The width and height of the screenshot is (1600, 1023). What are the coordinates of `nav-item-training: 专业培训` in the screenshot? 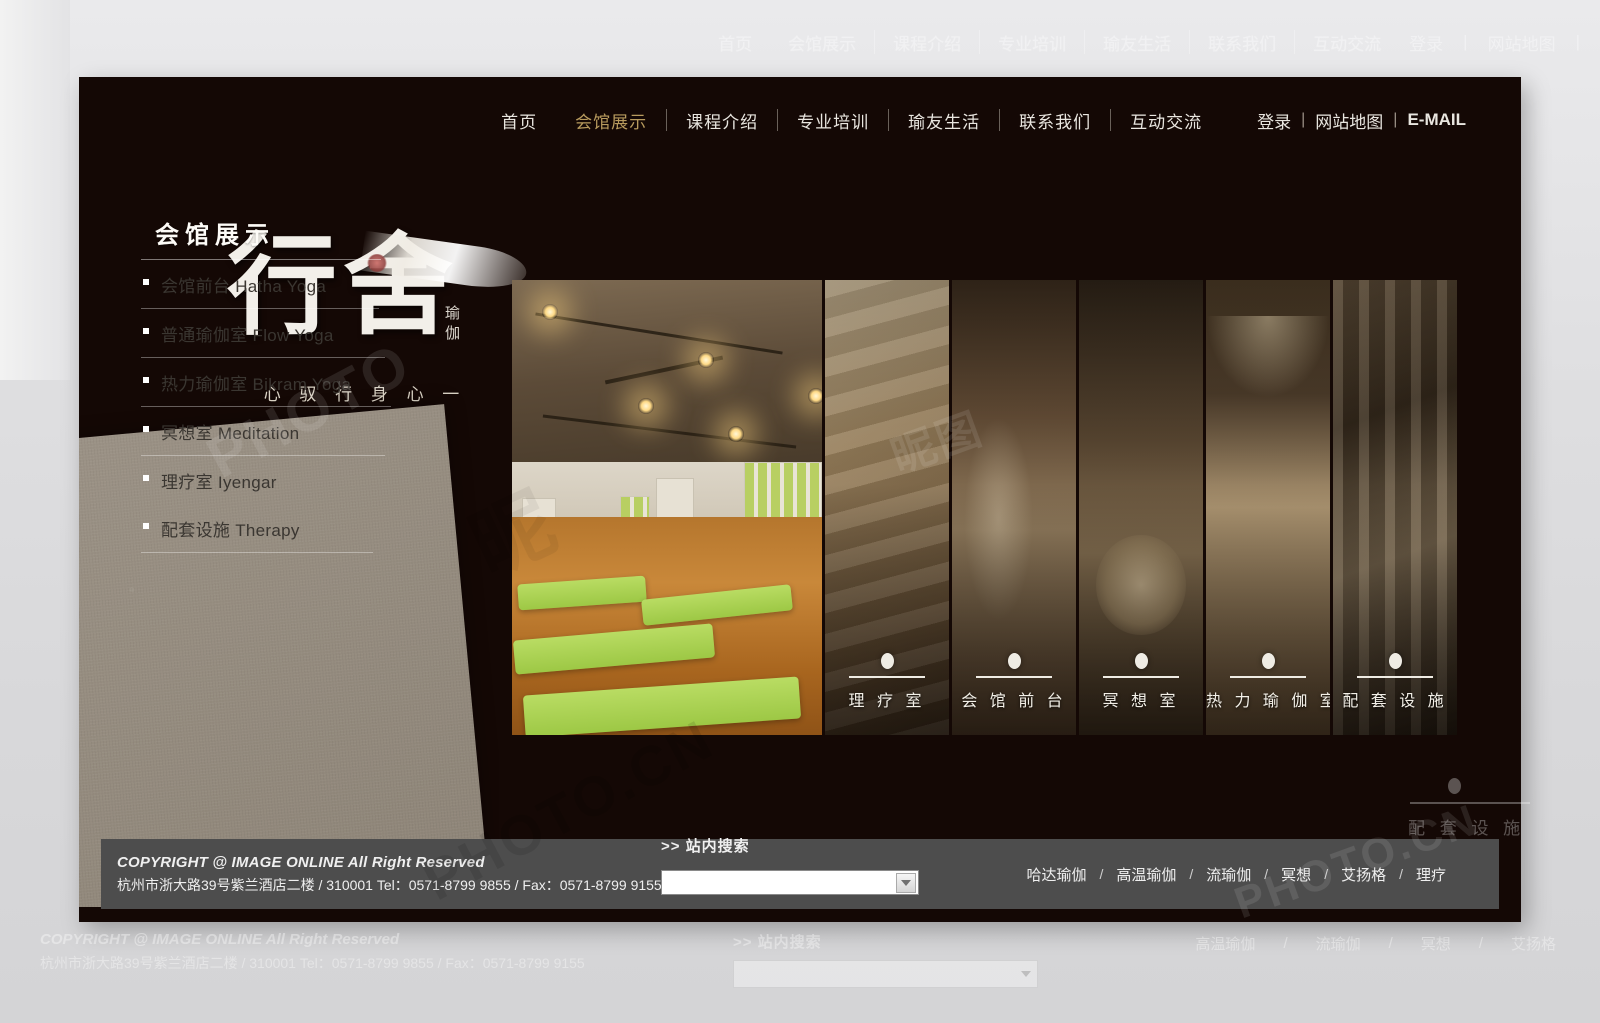 It's located at (833, 120).